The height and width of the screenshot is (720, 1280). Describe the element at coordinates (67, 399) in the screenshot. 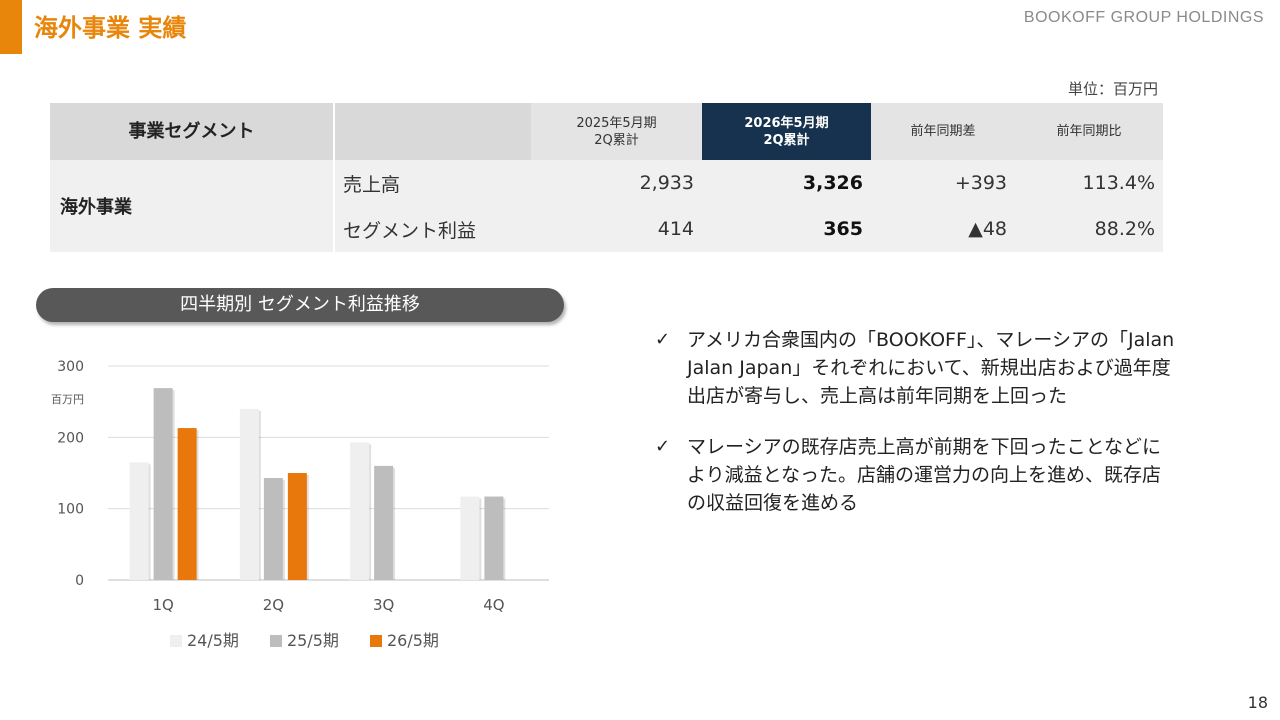

I see `y-axis-label: 百万円` at that location.